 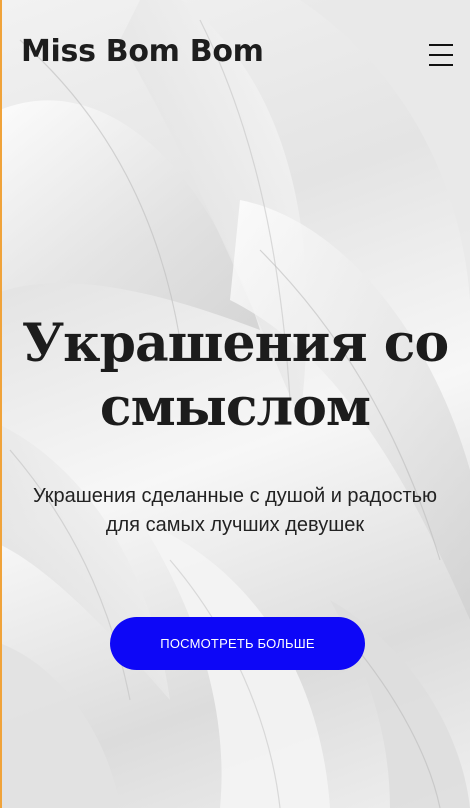 I want to click on left-edge-accent, so click(x=1, y=404).